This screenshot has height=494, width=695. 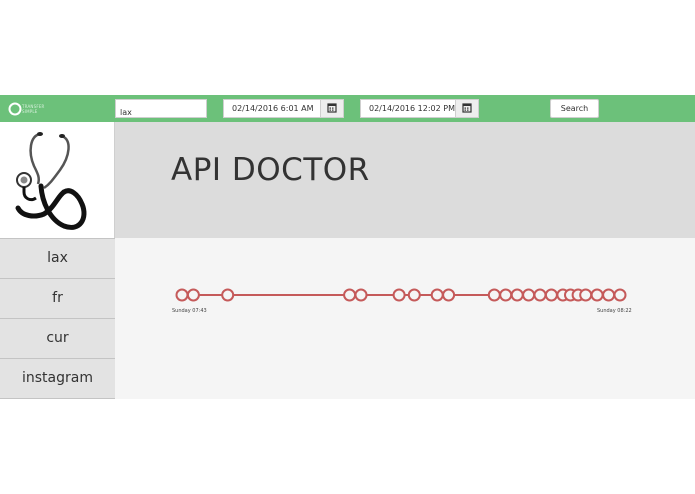 I want to click on stethoscope-icon, so click(x=51, y=181).